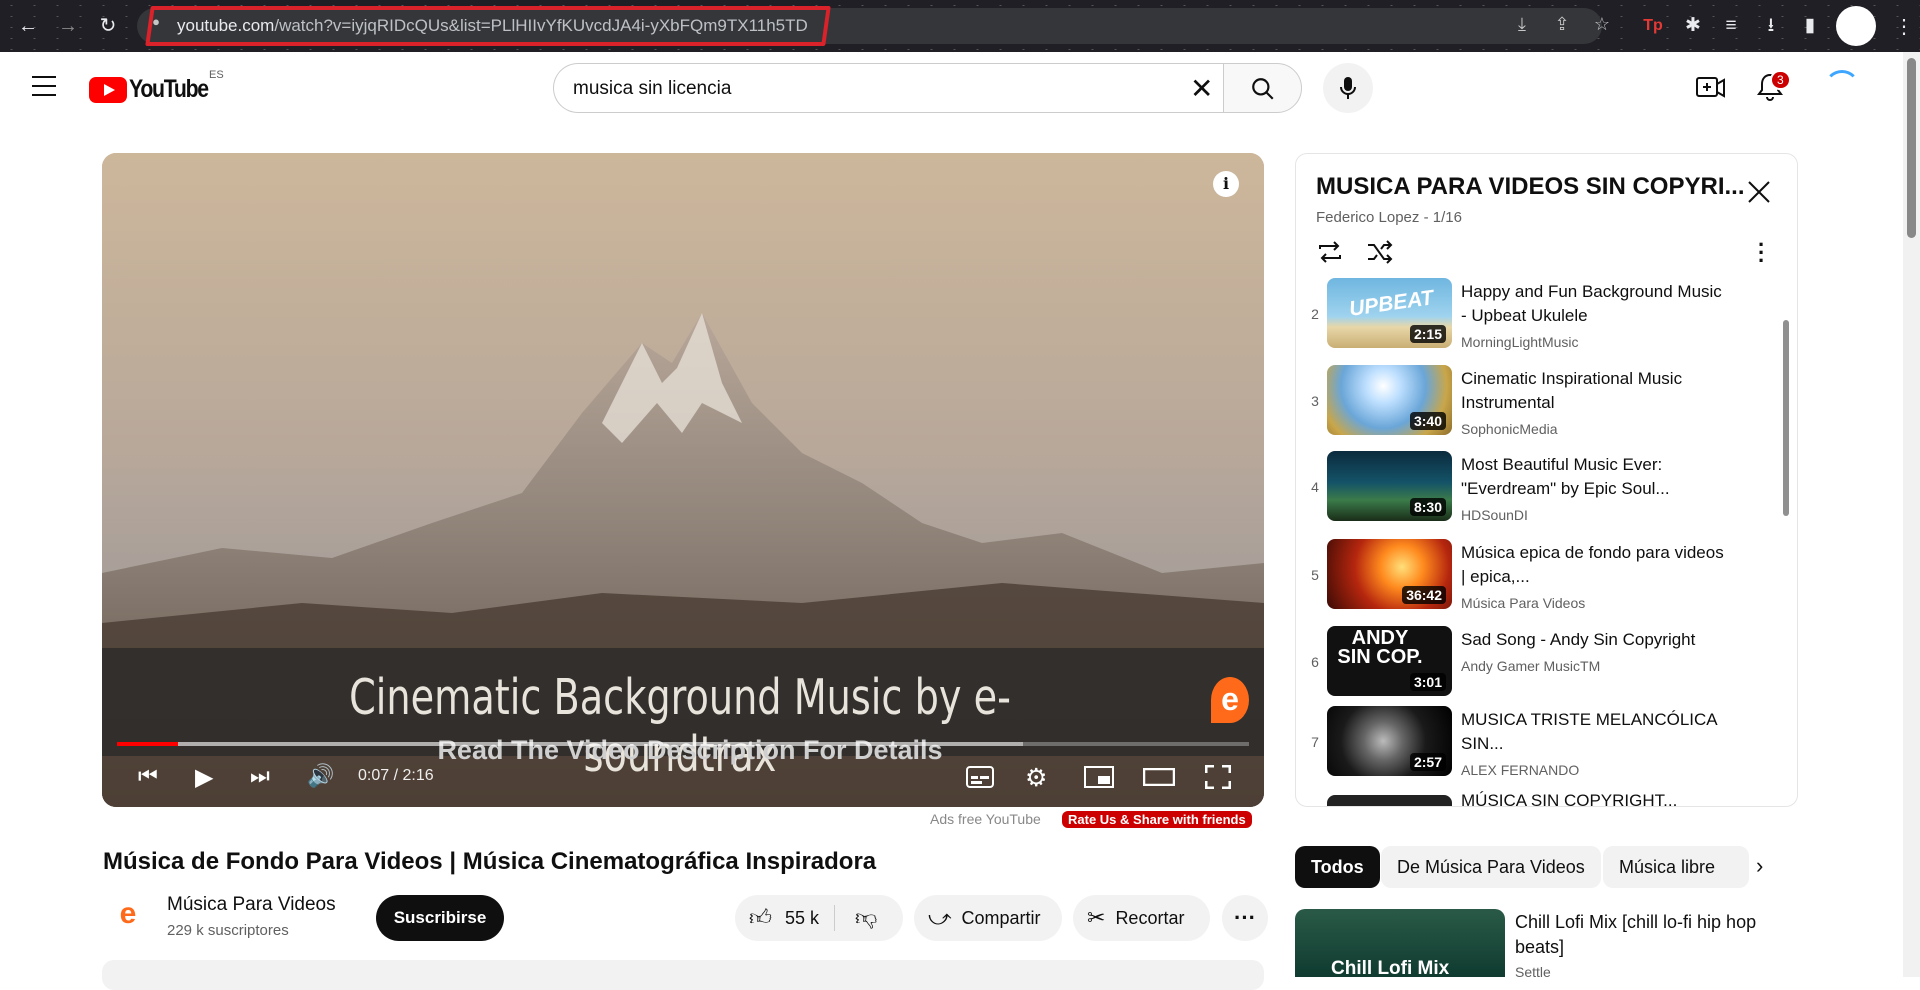 The image size is (1920, 990). Describe the element at coordinates (1380, 252) in the screenshot. I see `shuffle-icon` at that location.